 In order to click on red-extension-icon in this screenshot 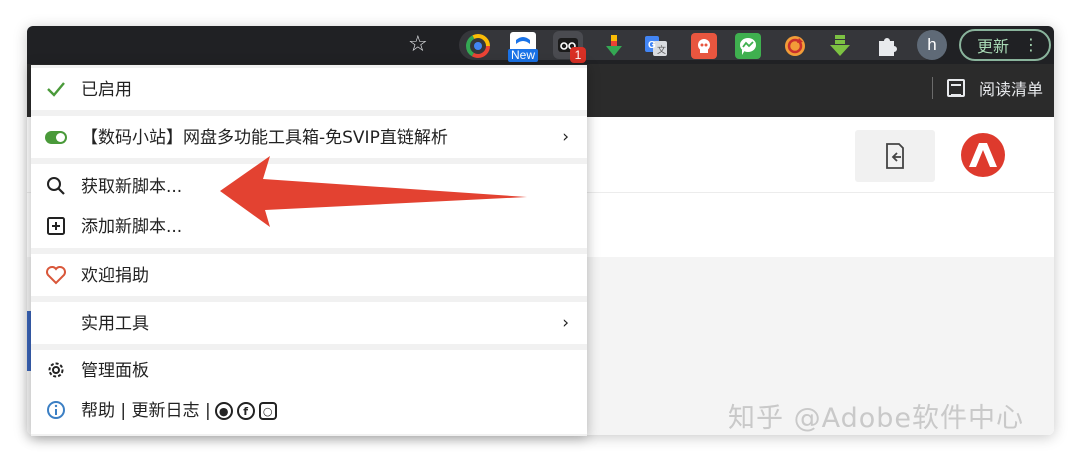, I will do `click(704, 46)`.